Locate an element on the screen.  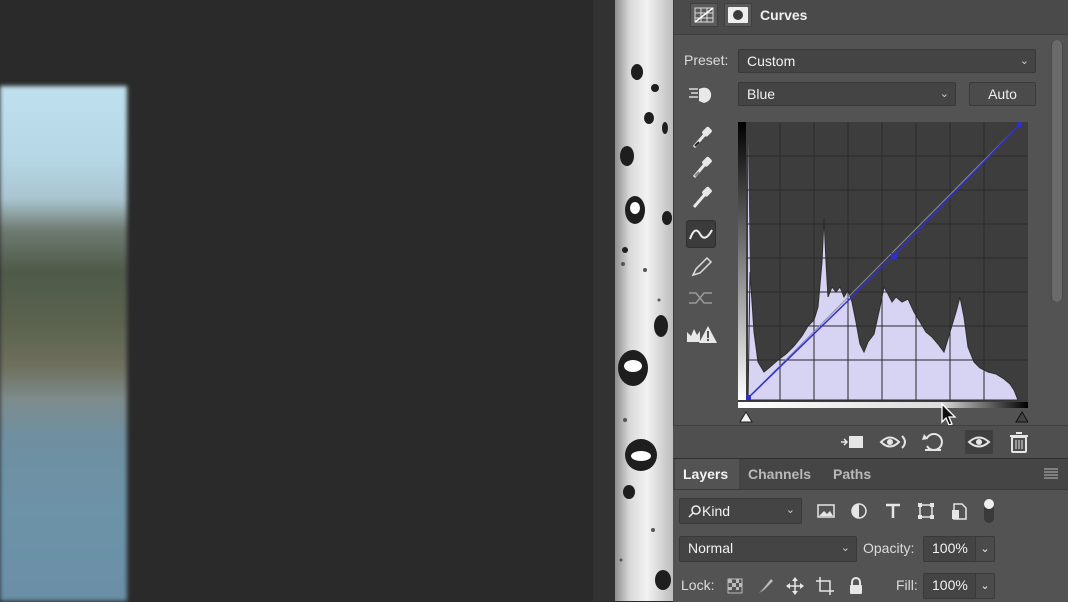
black-point-eyedropper-icon is located at coordinates (702, 137).